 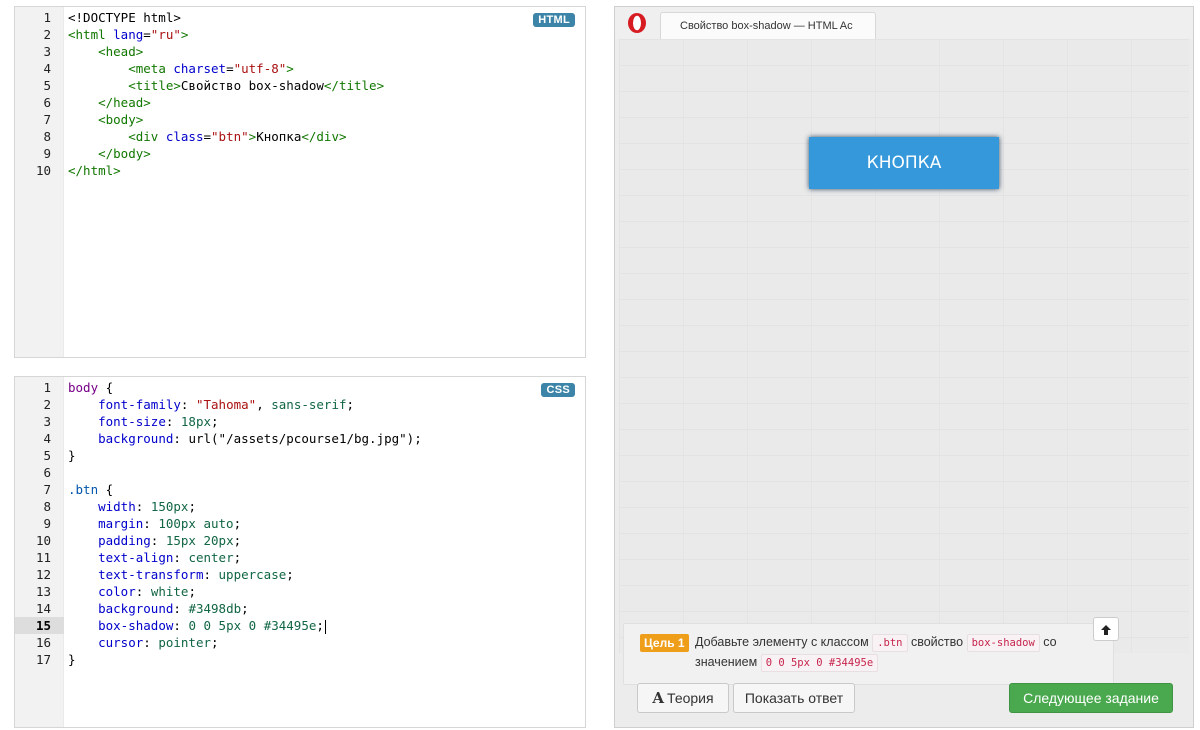 I want to click on code-line: 10 padding: 15px 20px;, so click(x=300, y=540).